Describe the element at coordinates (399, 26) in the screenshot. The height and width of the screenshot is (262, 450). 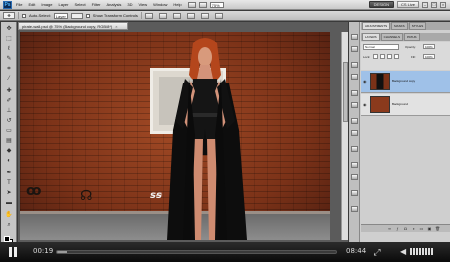
I see `tab-masks: MASKS` at that location.